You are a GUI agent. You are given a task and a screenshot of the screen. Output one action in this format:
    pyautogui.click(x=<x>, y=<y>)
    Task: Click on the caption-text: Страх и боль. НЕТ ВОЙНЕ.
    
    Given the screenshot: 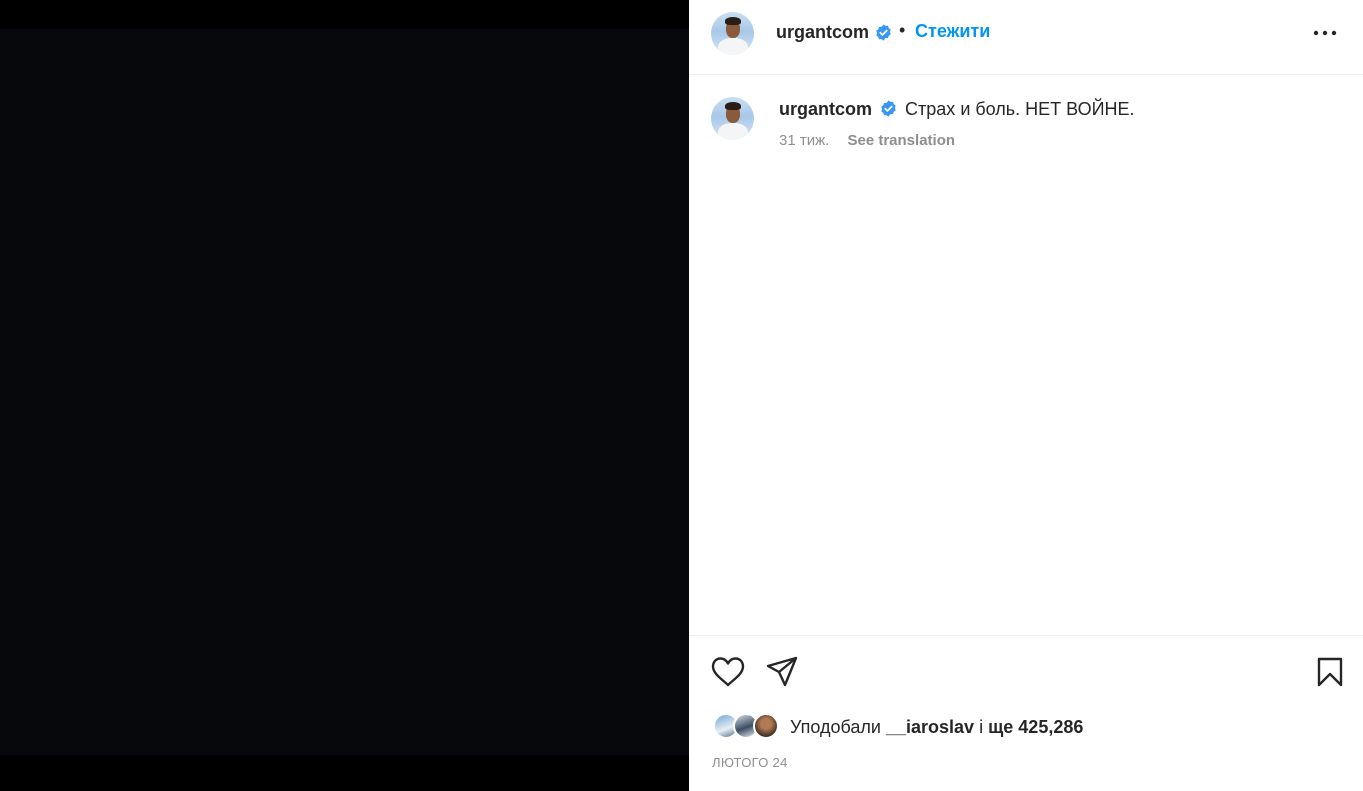 What is the action you would take?
    pyautogui.click(x=1020, y=109)
    